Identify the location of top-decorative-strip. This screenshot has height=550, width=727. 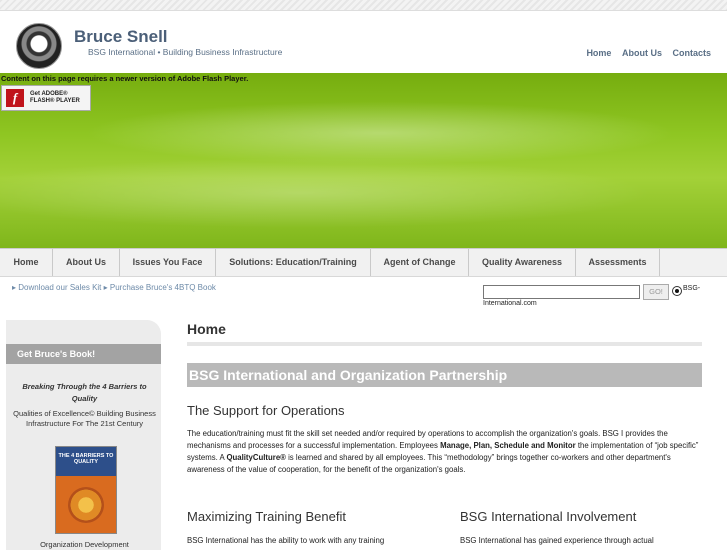
(363, 5).